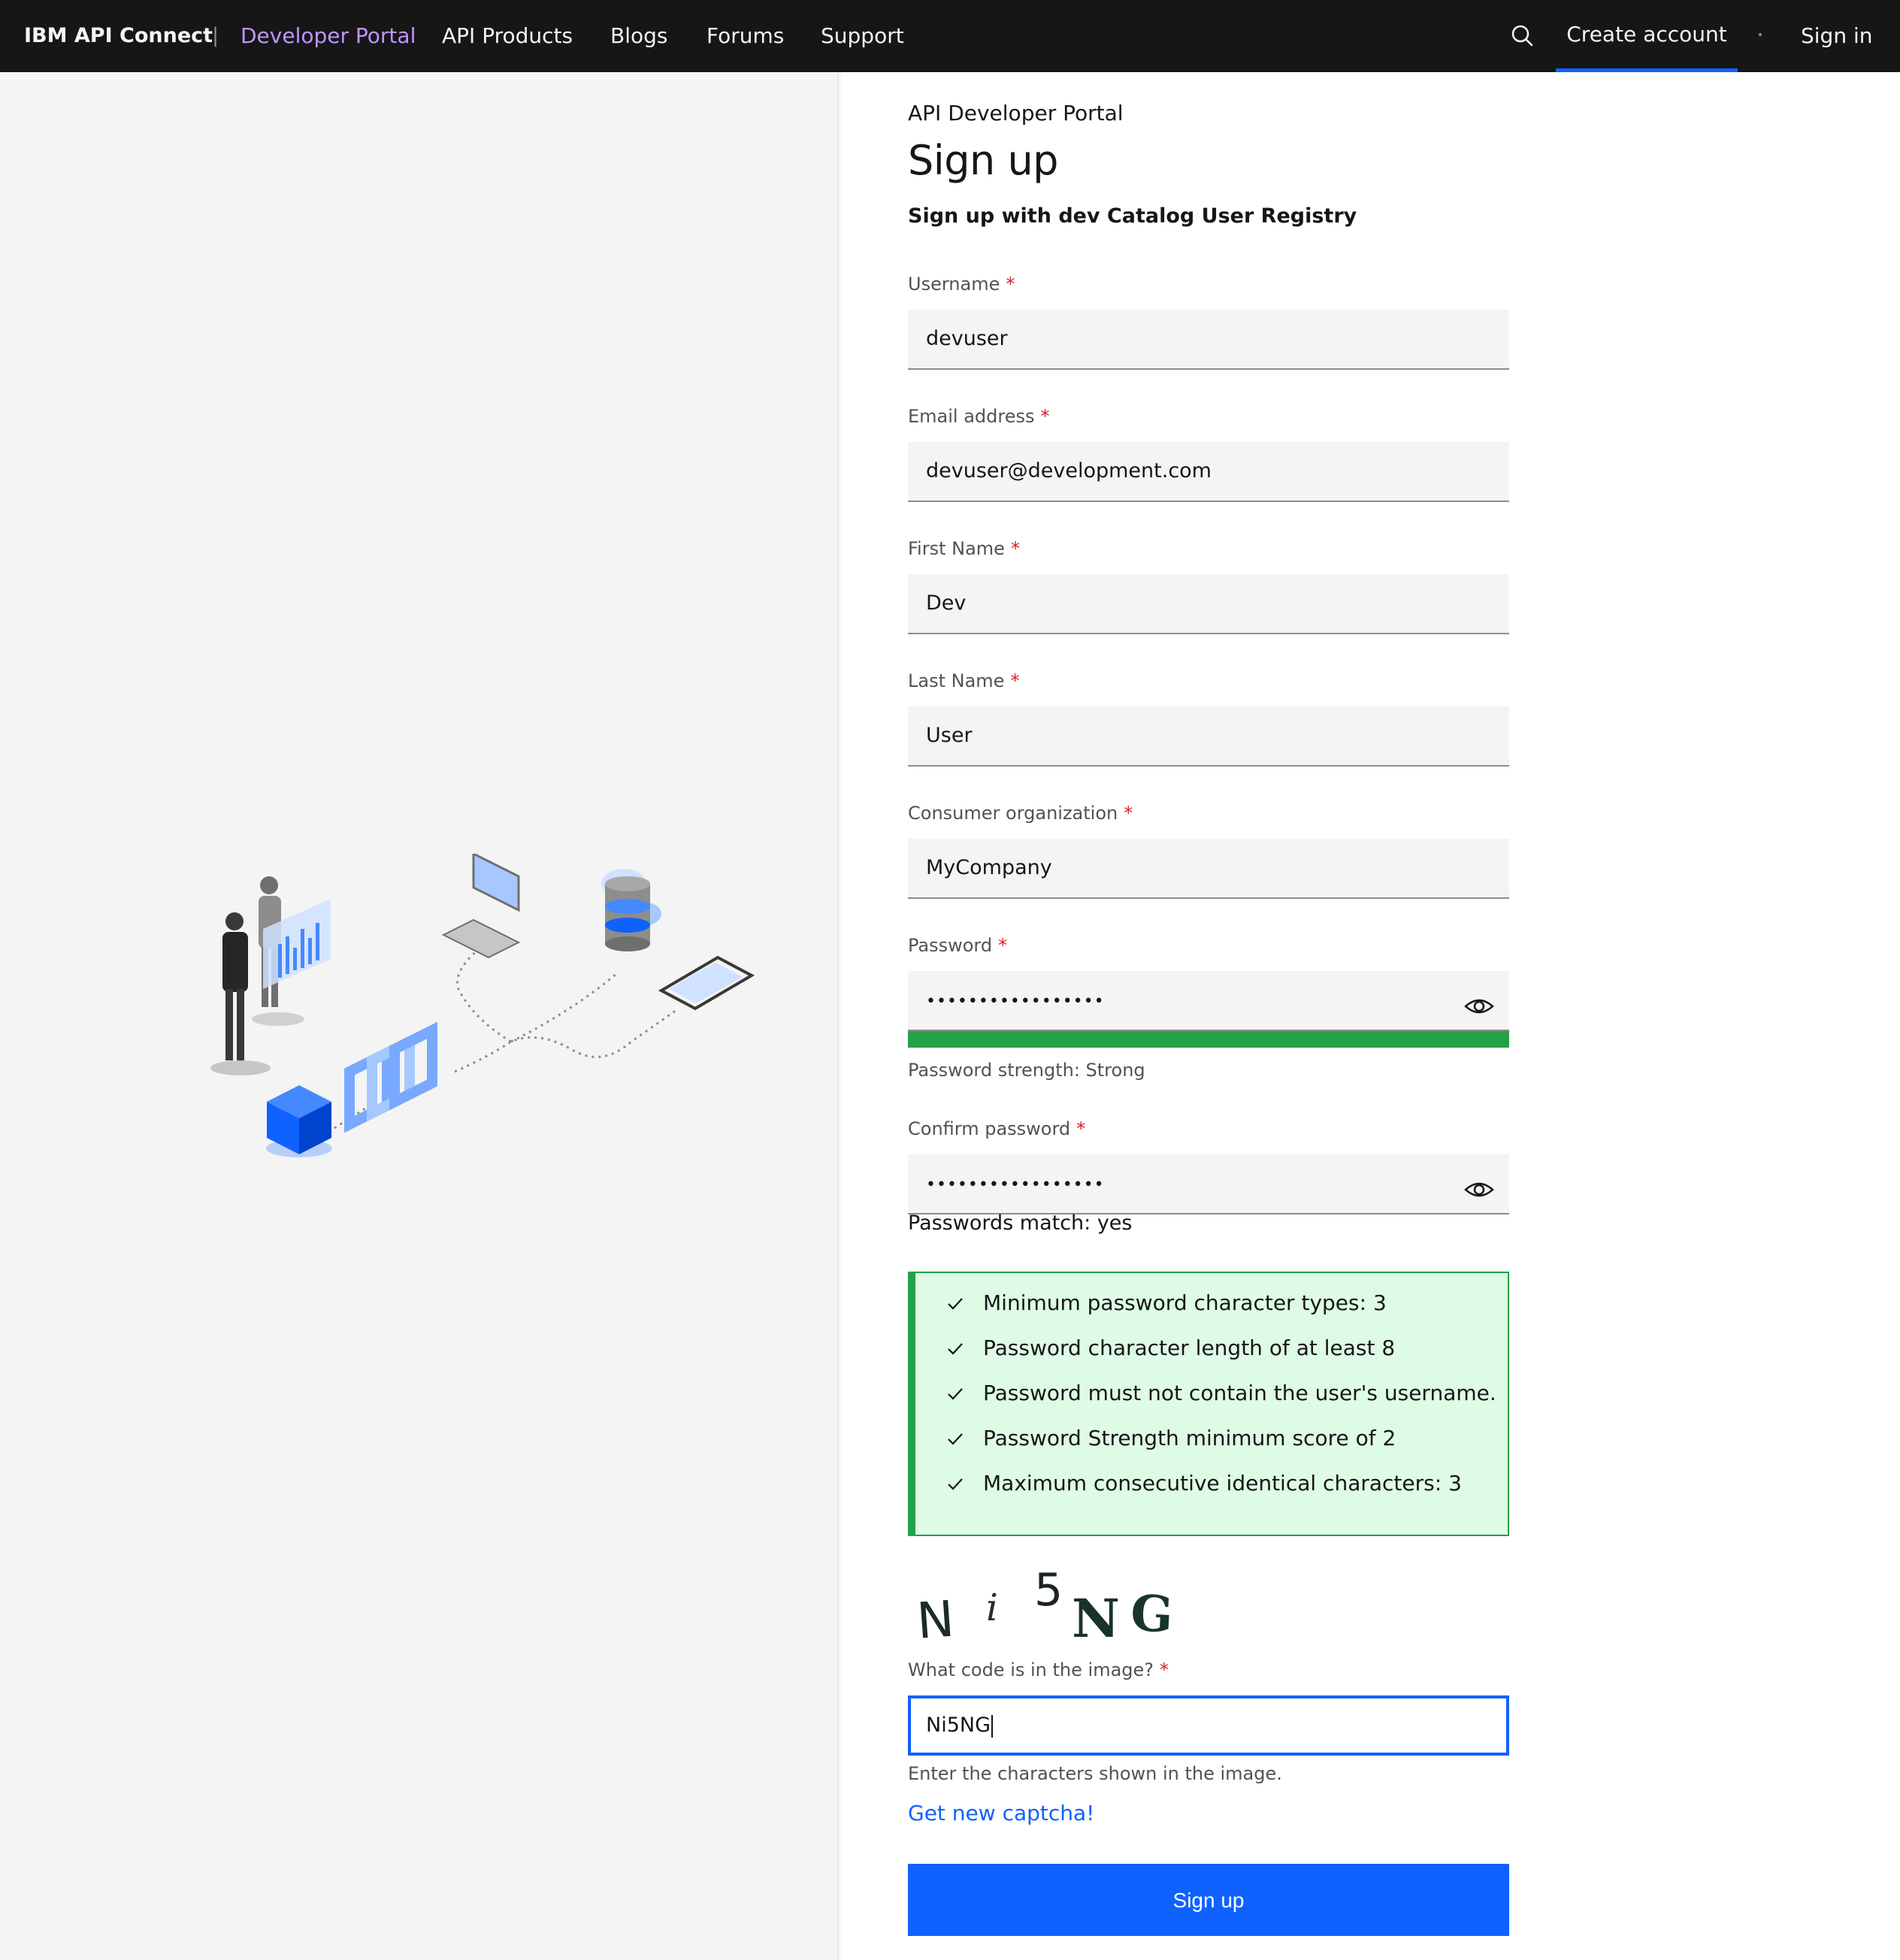 The width and height of the screenshot is (1900, 1960). I want to click on email-label: Email address *, so click(979, 416).